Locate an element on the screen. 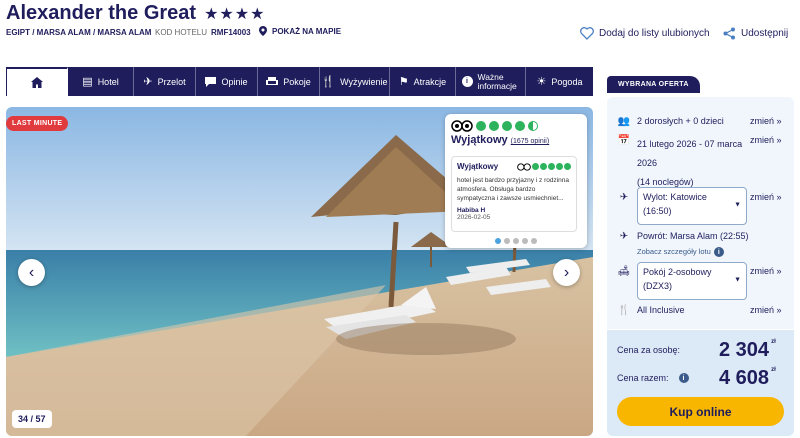  show-map-link: POKAŻ NA MAPIE is located at coordinates (300, 31).